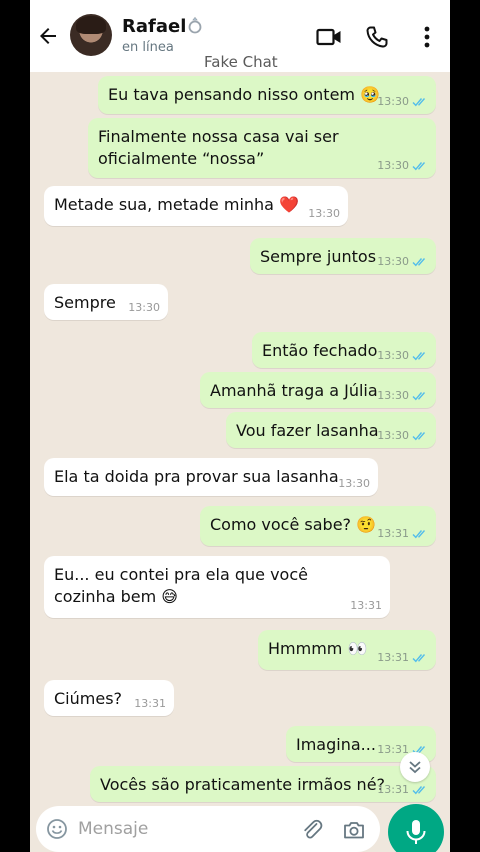  Describe the element at coordinates (354, 830) in the screenshot. I see `camera-icon` at that location.